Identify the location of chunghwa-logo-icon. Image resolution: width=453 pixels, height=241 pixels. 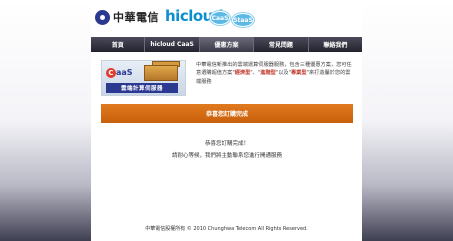
(102, 17).